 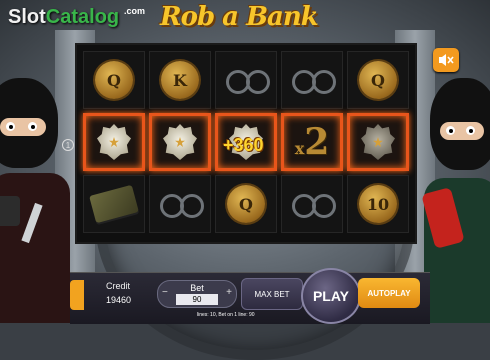 I want to click on win-amount: +360, so click(x=243, y=145).